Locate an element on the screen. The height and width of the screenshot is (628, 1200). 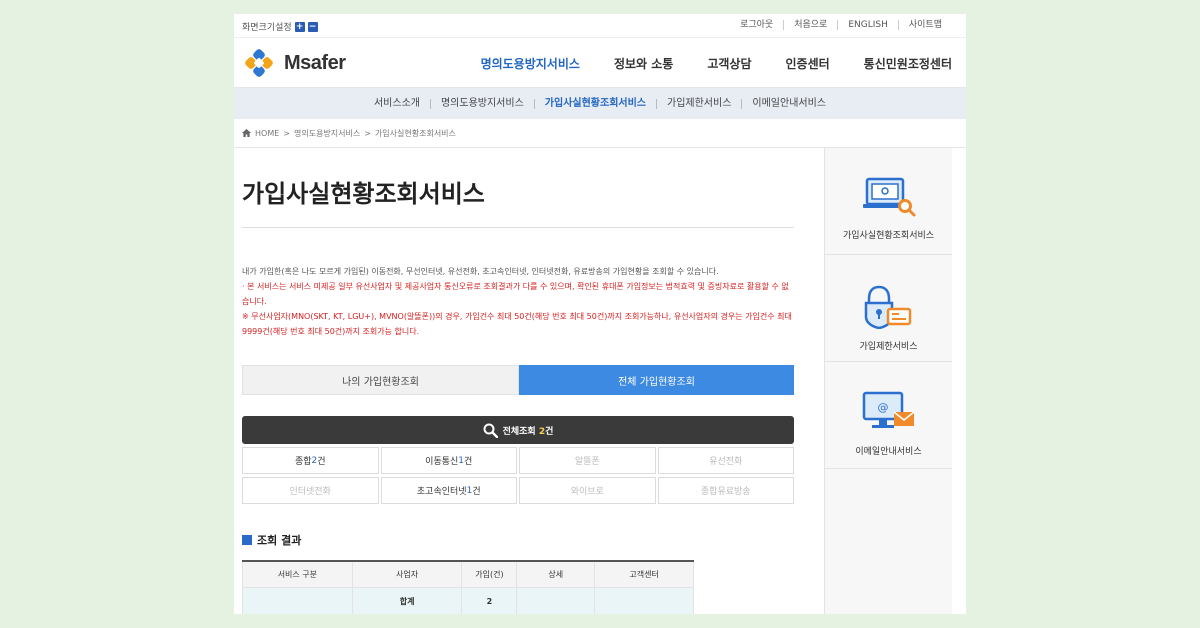
all-query-button: 전체조회 2건 is located at coordinates (518, 430).